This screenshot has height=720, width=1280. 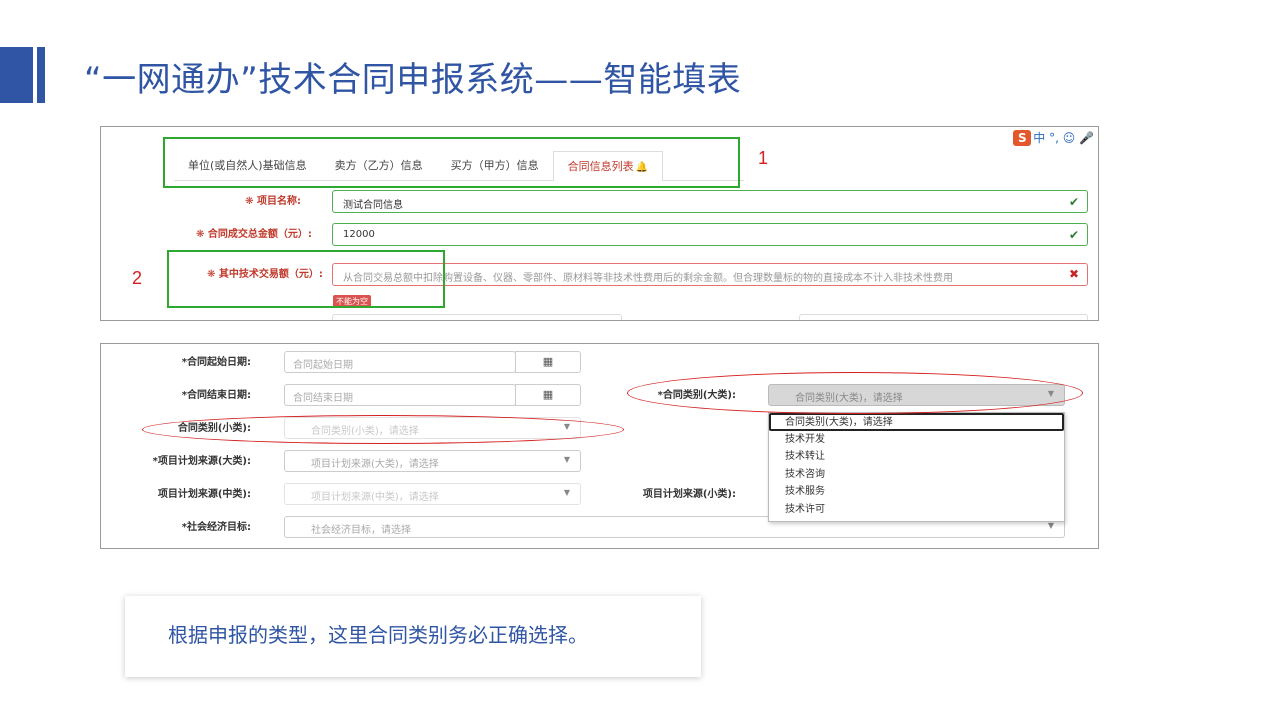 I want to click on slide-title: “一网通办”技术合同申报系统——智能填表, so click(x=413, y=80).